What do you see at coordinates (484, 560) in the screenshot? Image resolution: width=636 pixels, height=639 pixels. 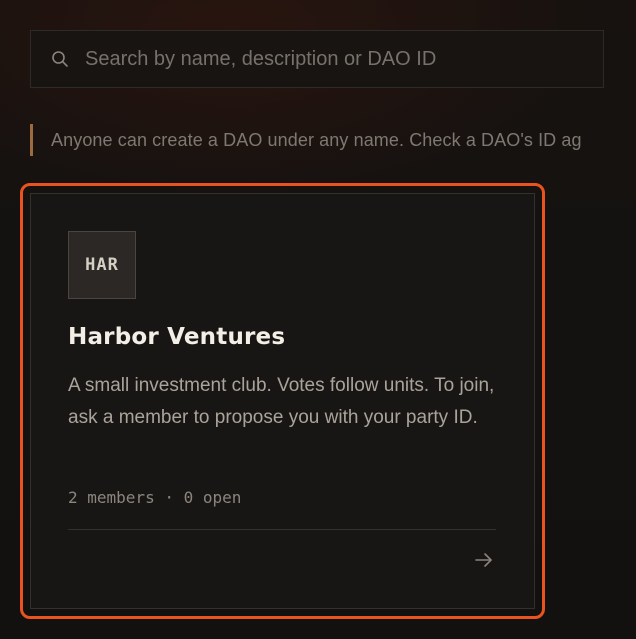 I see `arrow-right-icon` at bounding box center [484, 560].